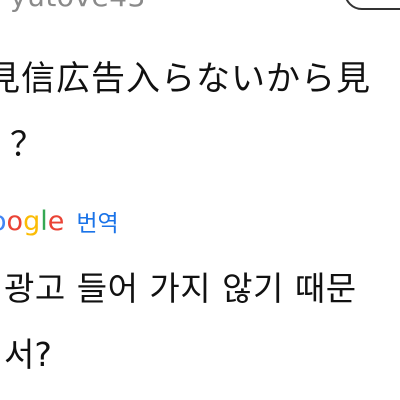  I want to click on translation-attribution: oogle 번역, so click(59, 221).